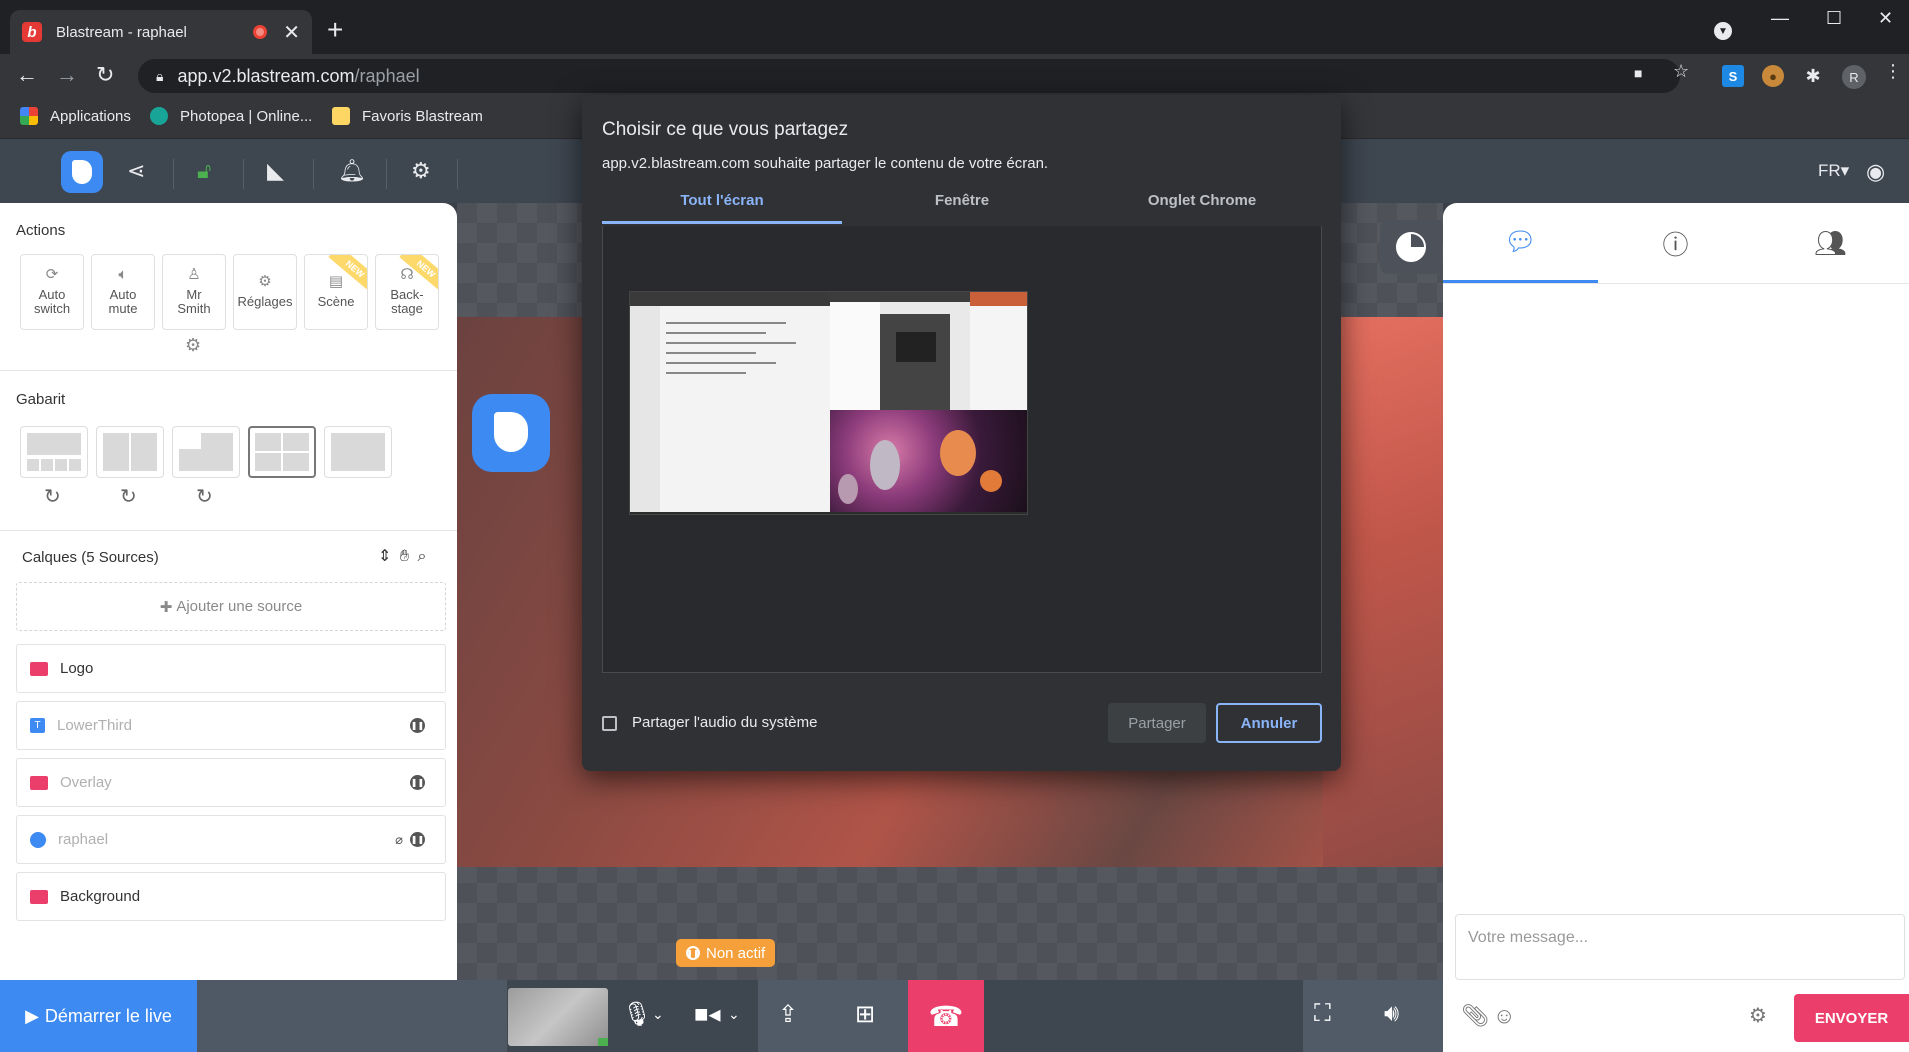  Describe the element at coordinates (1733, 76) in the screenshot. I see `extension-s-icon: S` at that location.